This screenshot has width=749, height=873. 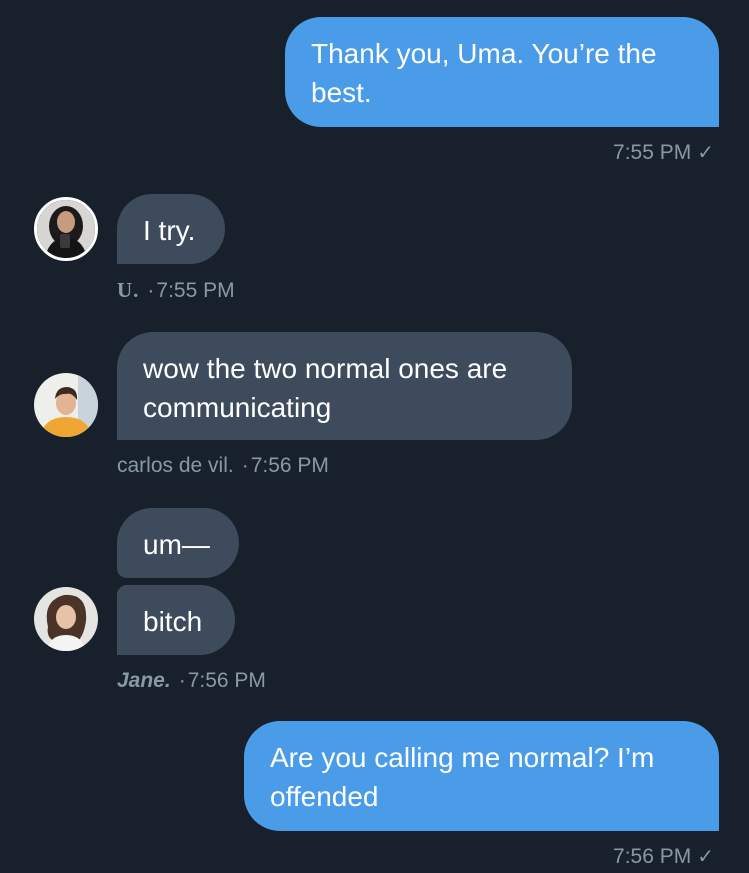 What do you see at coordinates (144, 680) in the screenshot?
I see `sender-name: Jane.` at bounding box center [144, 680].